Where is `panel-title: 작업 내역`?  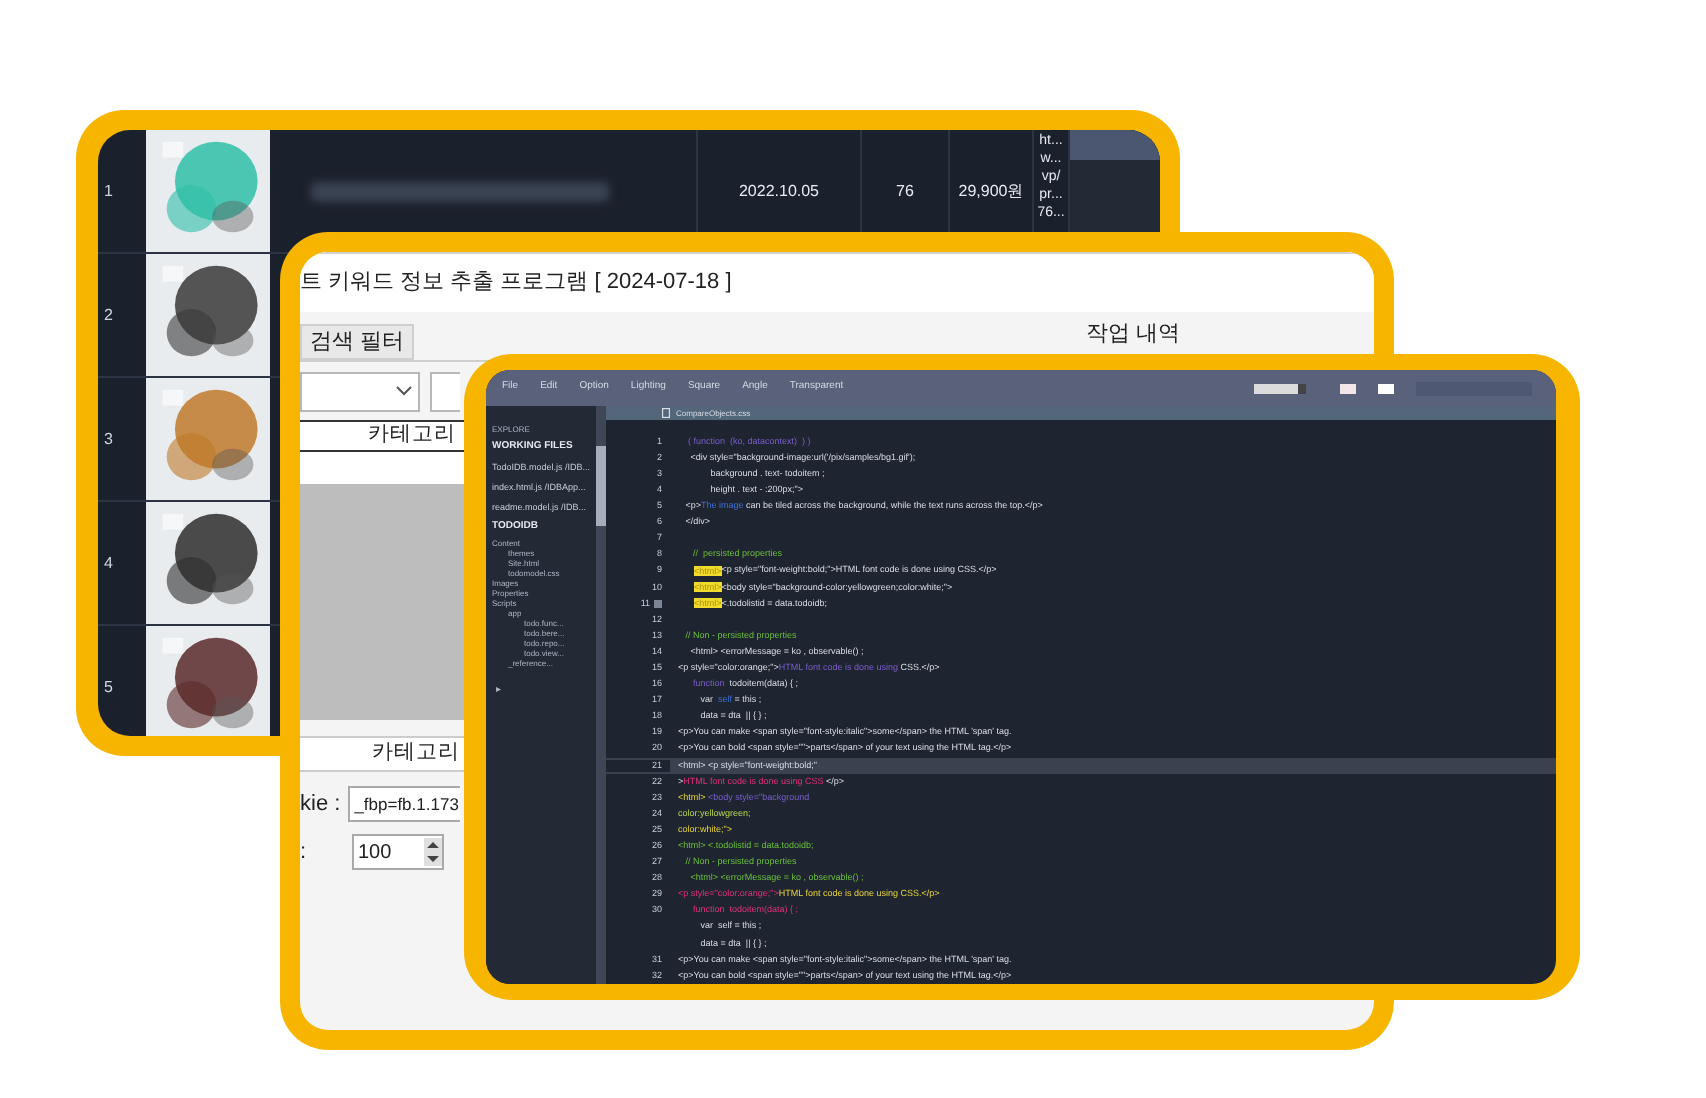 panel-title: 작업 내역 is located at coordinates (1134, 335).